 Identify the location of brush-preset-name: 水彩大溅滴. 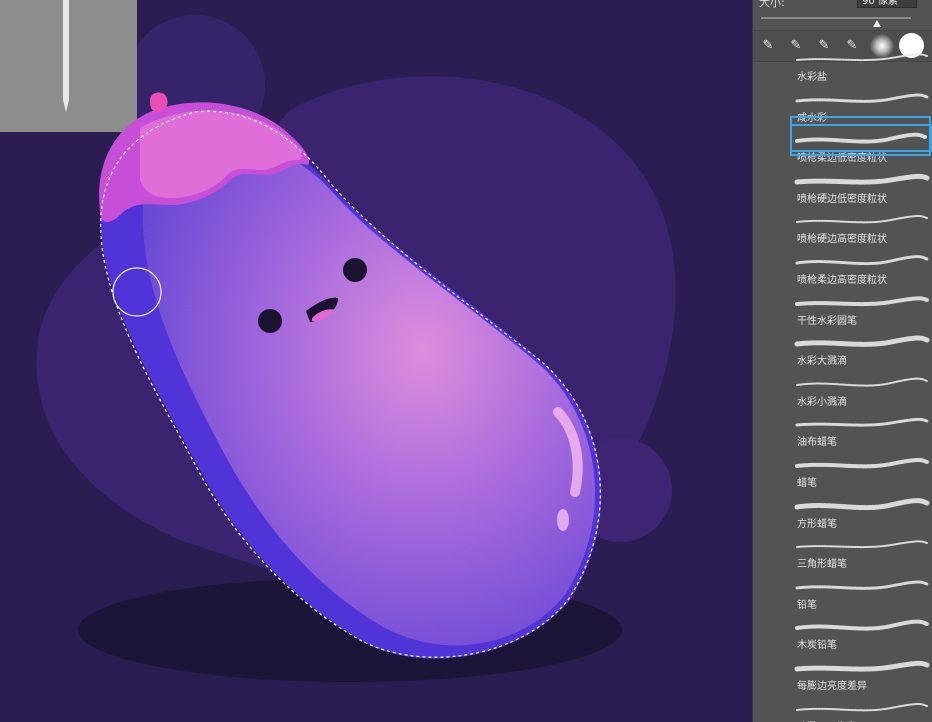
(822, 362).